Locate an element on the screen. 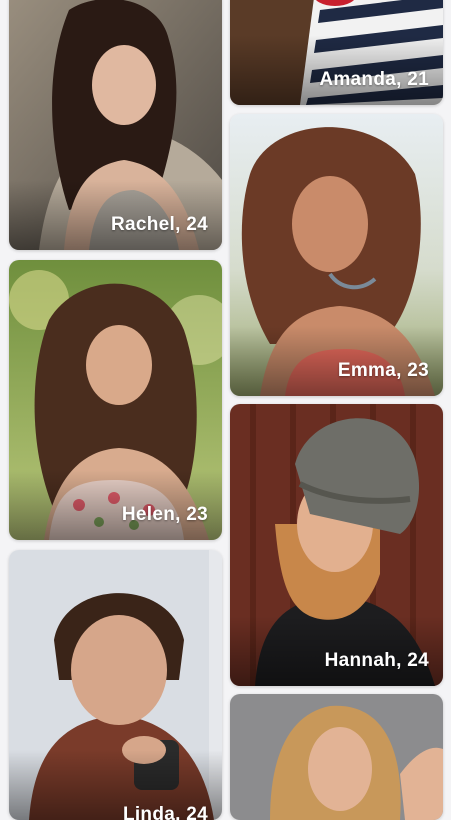 Image resolution: width=451 pixels, height=820 pixels. profile-name-label: Emma, 23 is located at coordinates (383, 370).